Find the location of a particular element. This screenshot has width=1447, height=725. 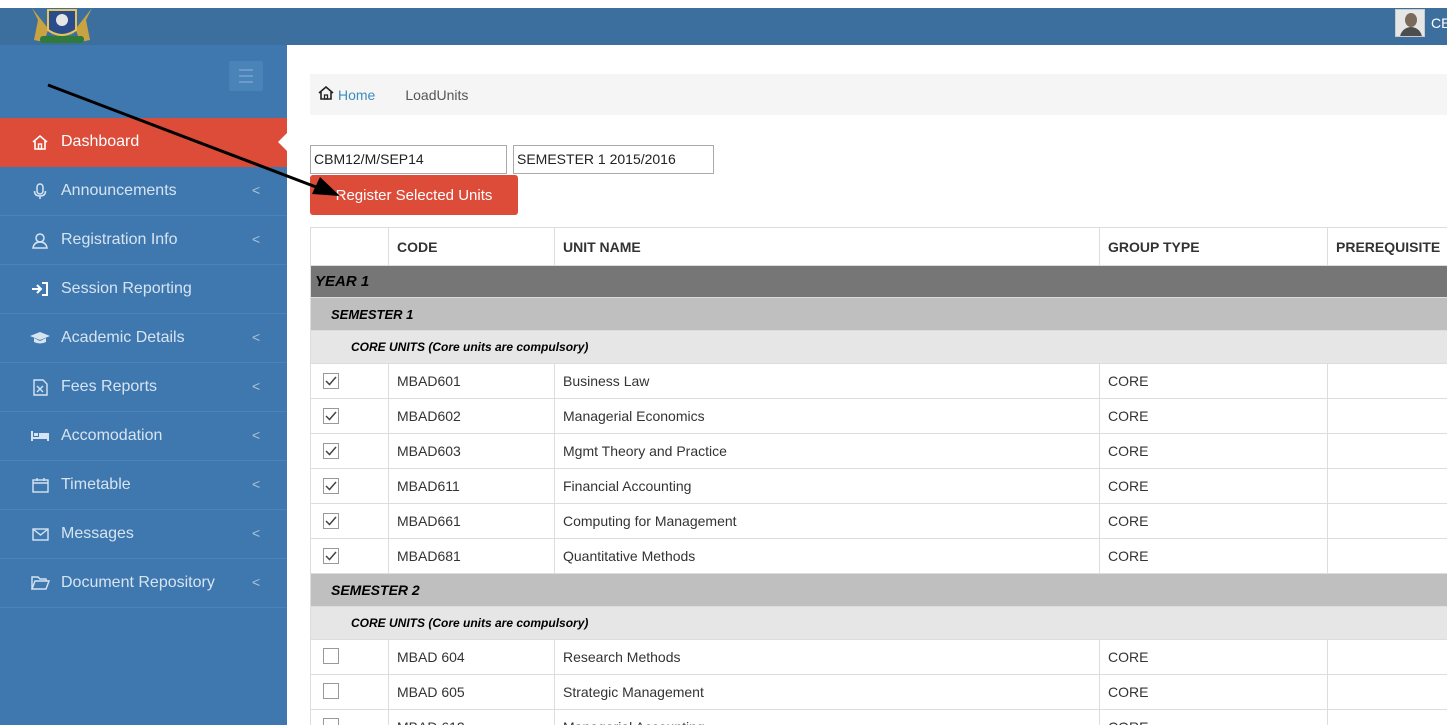

semester-label: SEMESTER 1 is located at coordinates (878, 314).